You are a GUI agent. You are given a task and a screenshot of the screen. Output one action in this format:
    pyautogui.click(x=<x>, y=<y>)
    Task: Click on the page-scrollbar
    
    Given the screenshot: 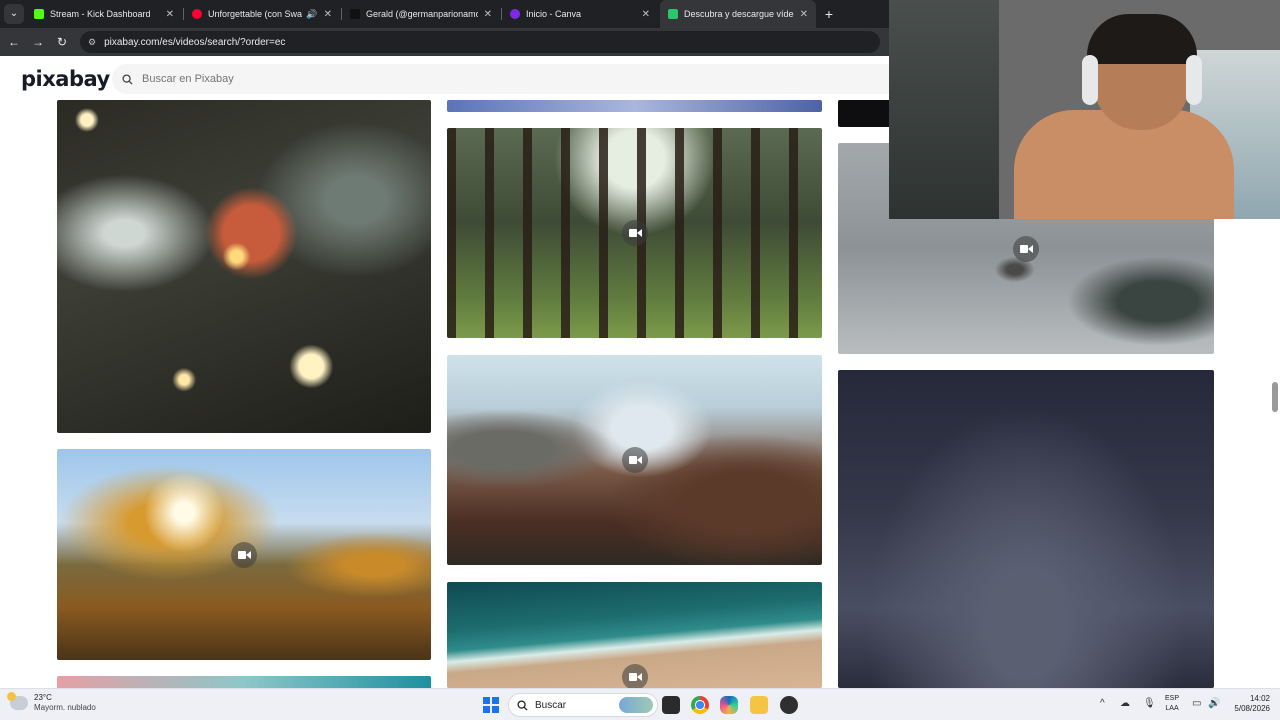 What is the action you would take?
    pyautogui.click(x=1275, y=397)
    